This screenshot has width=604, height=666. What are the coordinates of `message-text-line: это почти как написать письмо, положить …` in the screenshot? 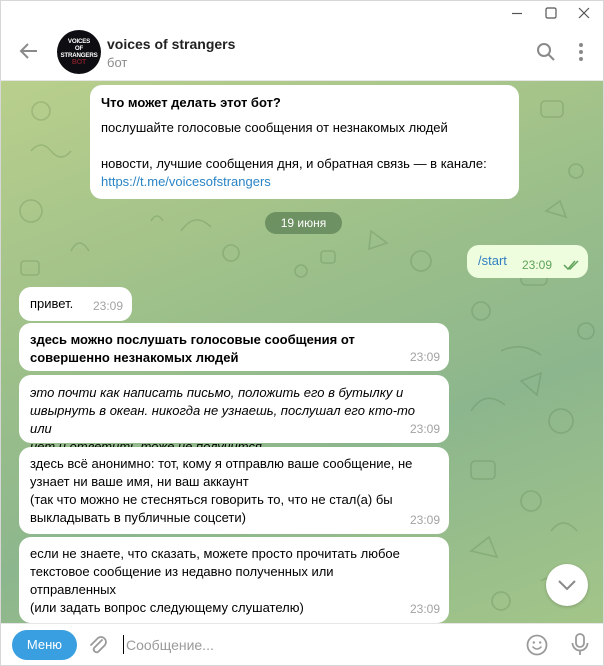 It's located at (217, 392).